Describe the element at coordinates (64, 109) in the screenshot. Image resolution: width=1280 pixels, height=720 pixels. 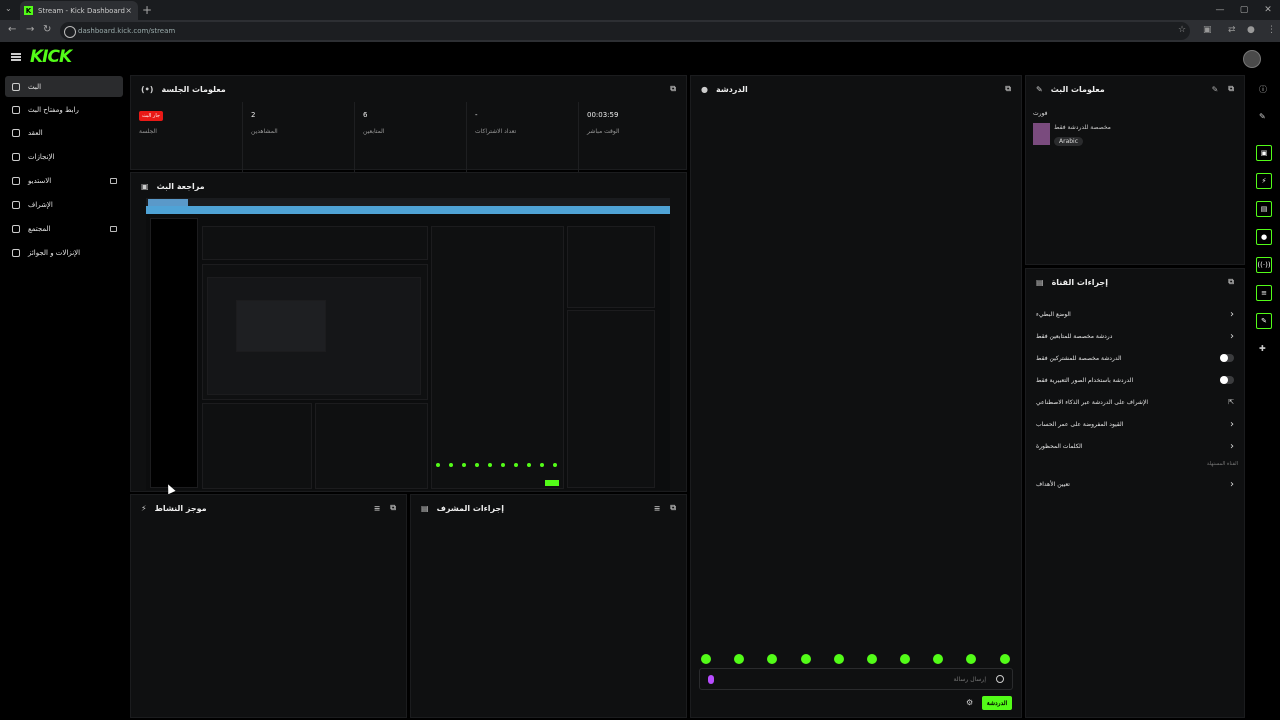
I see `sidebar-item-stream-key: رابط ومفتاح البث` at that location.